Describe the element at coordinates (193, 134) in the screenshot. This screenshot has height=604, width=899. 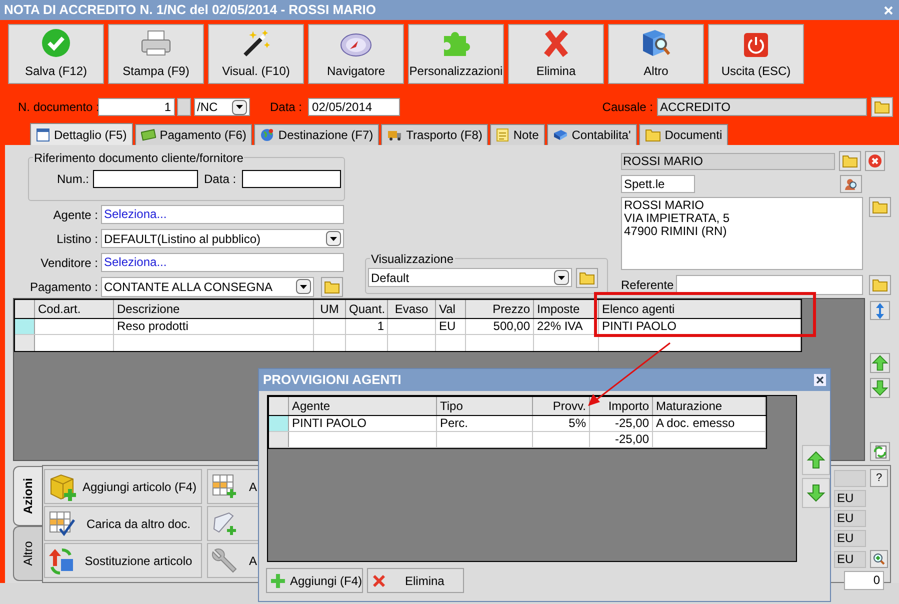
I see `tab: Pagamento (F6)` at that location.